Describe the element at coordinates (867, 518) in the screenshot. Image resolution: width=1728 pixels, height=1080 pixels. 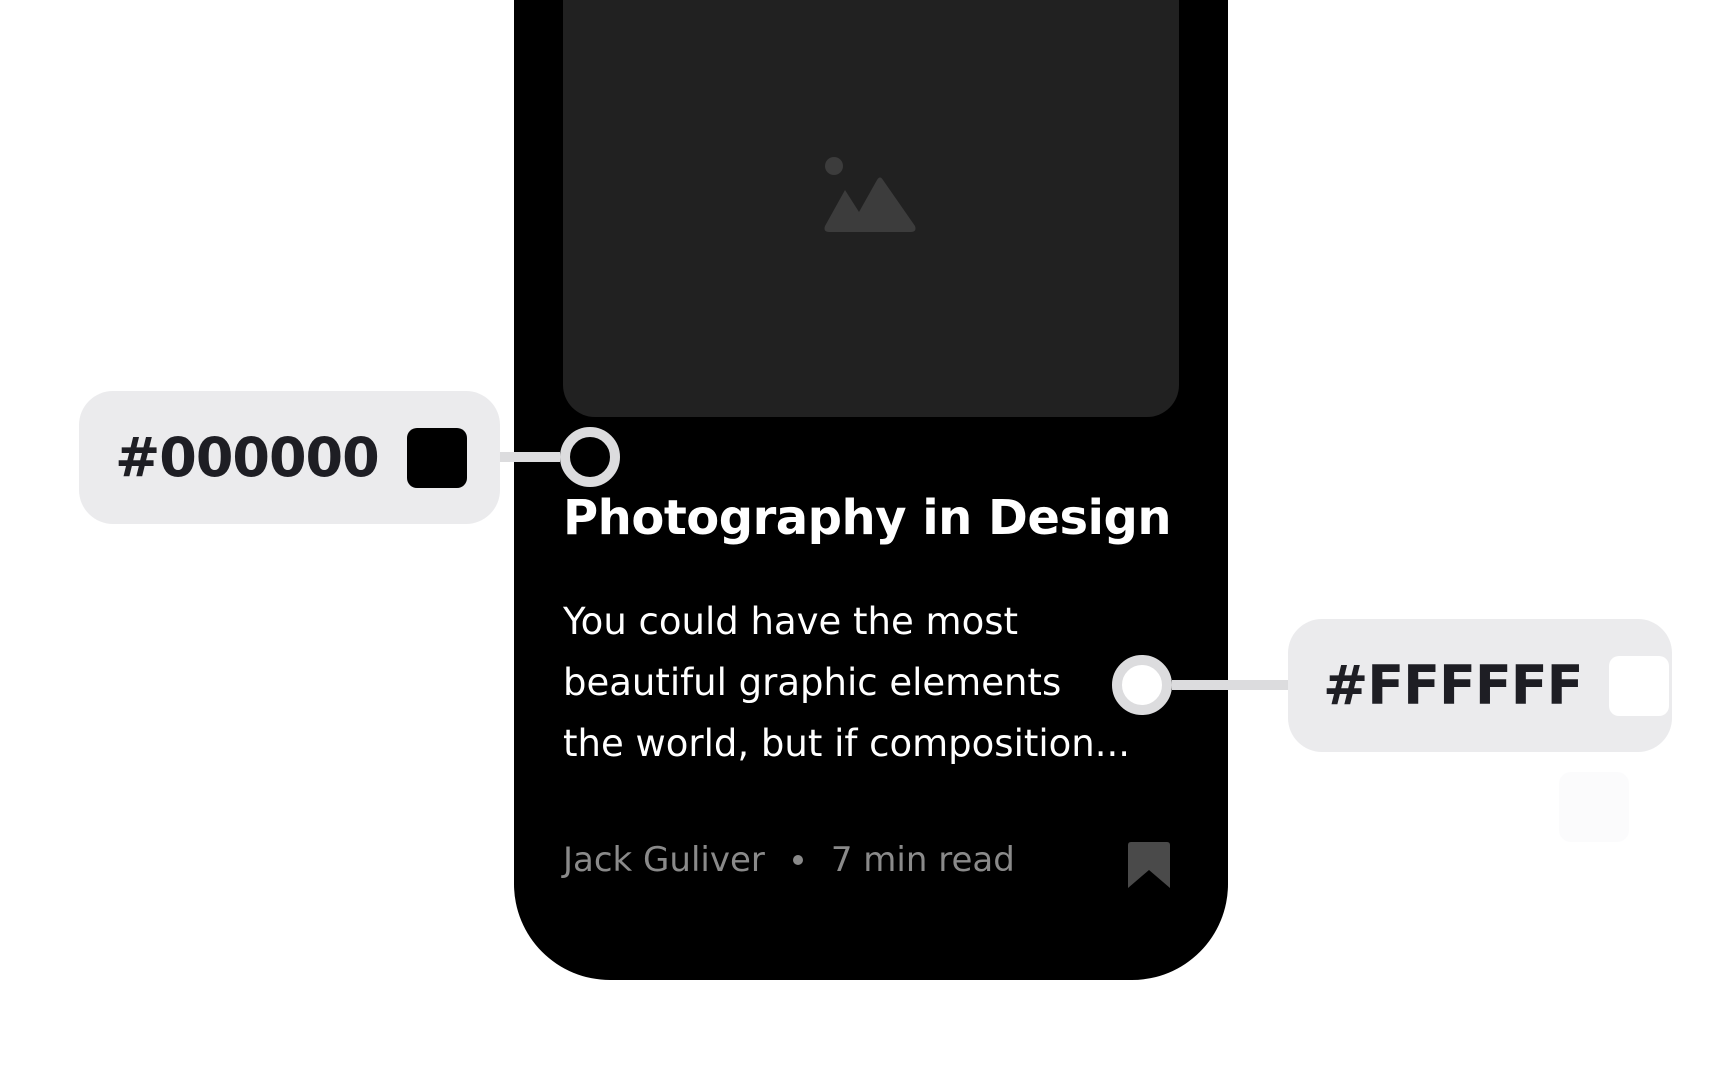
I see `article-title: Photography in Design` at that location.